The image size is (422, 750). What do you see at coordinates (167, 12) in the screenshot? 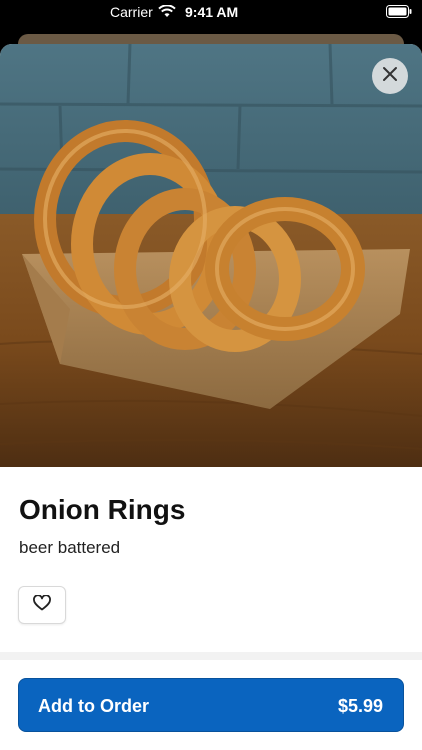
I see `wifi-icon` at bounding box center [167, 12].